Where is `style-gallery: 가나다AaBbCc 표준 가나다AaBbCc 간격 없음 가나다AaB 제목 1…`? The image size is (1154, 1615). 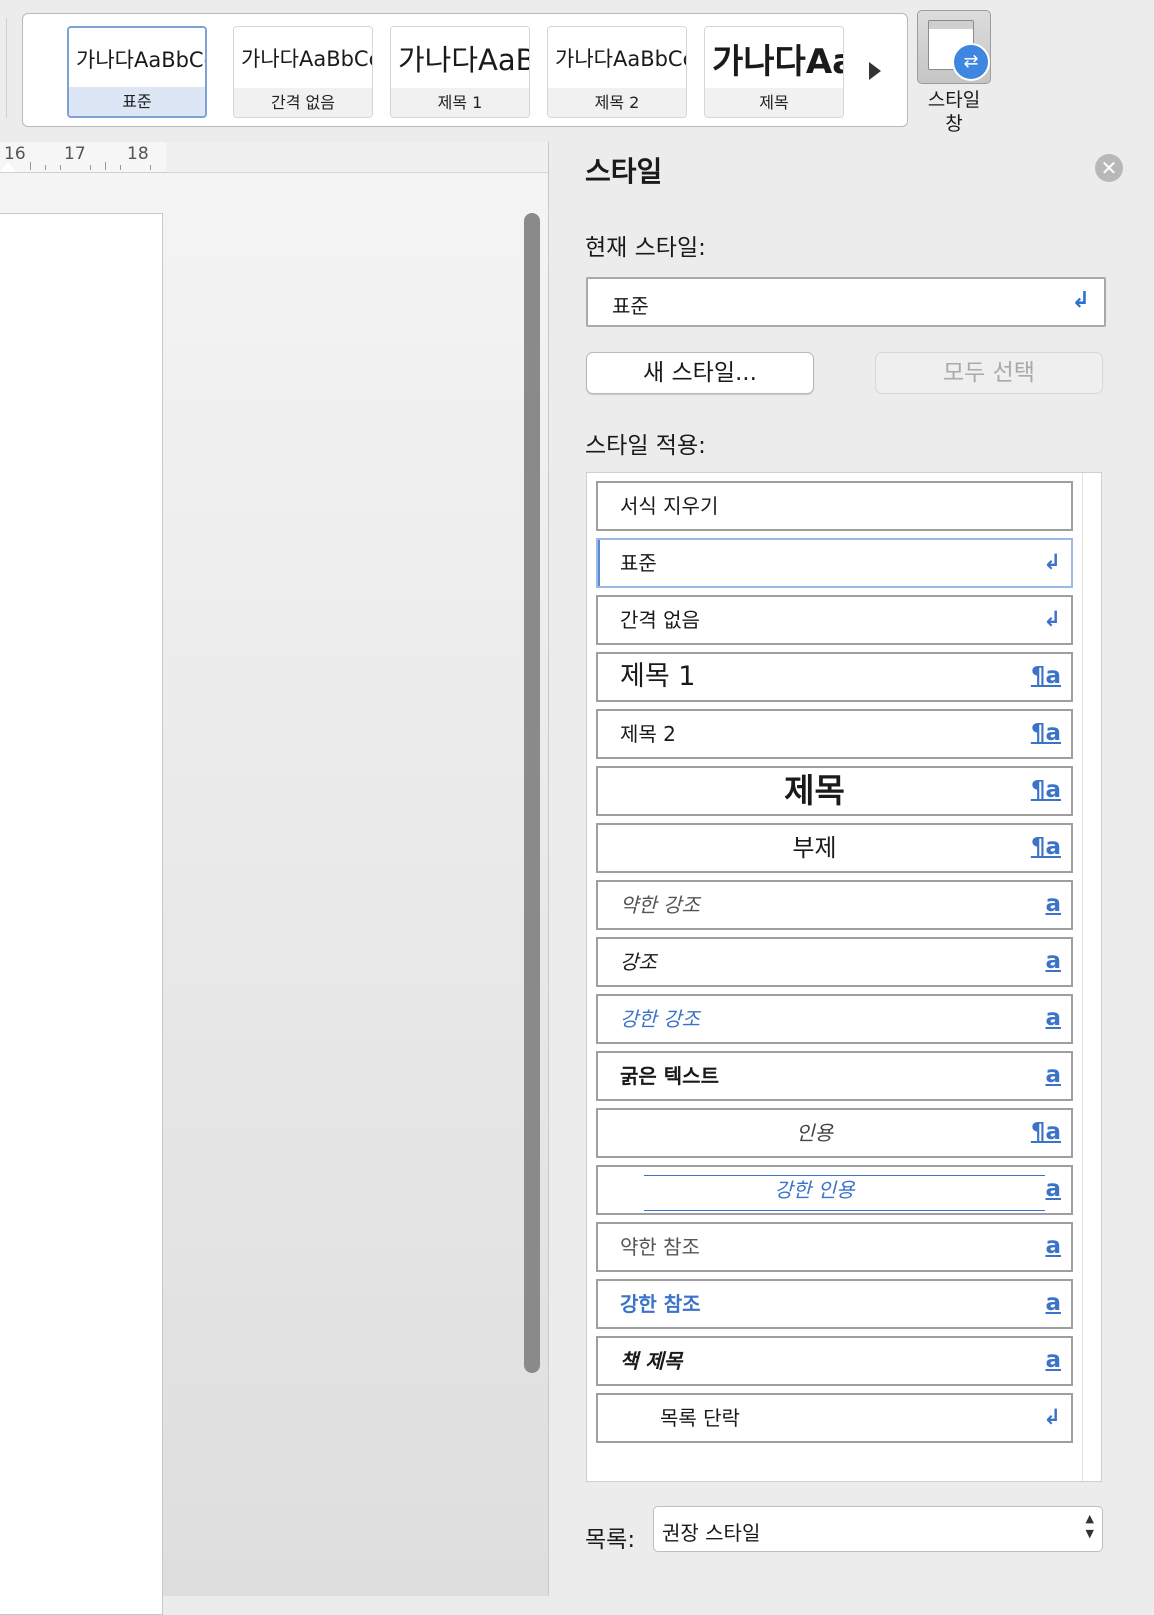 style-gallery: 가나다AaBbCc 표준 가나다AaBbCc 간격 없음 가나다AaB 제목 1… is located at coordinates (465, 70).